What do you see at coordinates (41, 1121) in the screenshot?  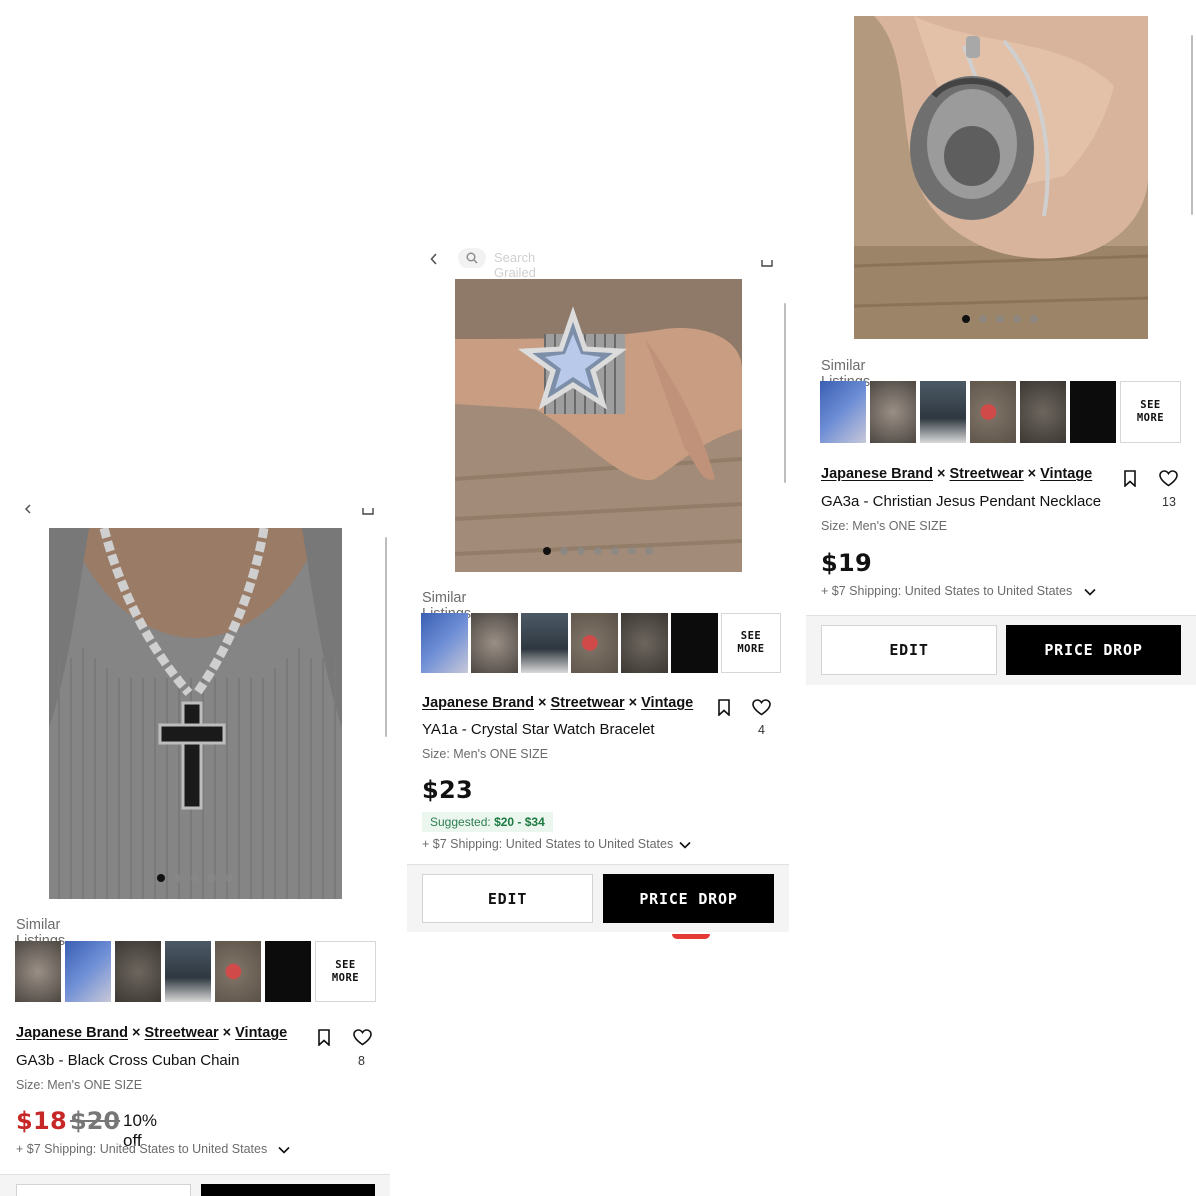 I see `sale-price: $18` at bounding box center [41, 1121].